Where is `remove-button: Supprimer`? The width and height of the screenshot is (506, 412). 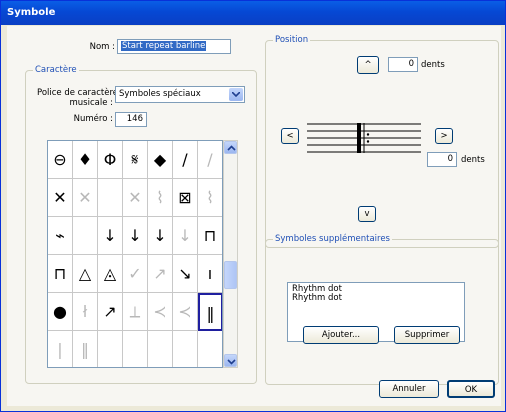
remove-button: Supprimer is located at coordinates (427, 335).